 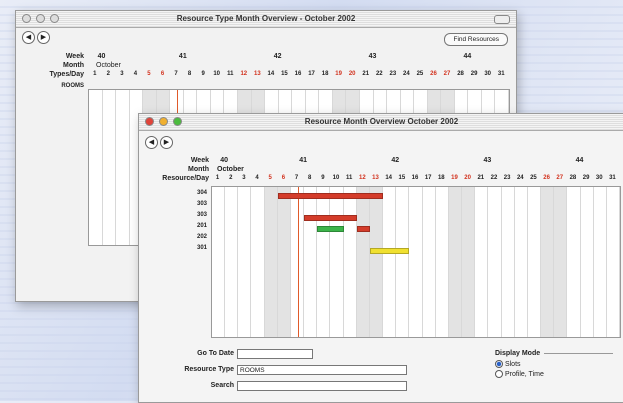 What do you see at coordinates (339, 74) in the screenshot?
I see `back-day-header: 19` at bounding box center [339, 74].